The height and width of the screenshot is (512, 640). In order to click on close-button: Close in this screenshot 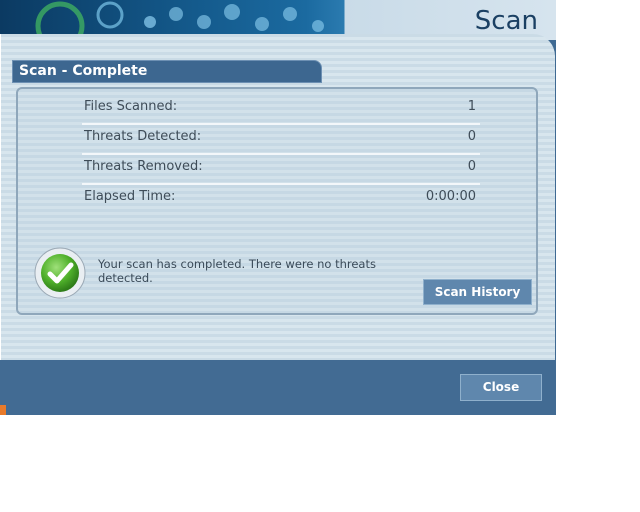, I will do `click(501, 387)`.